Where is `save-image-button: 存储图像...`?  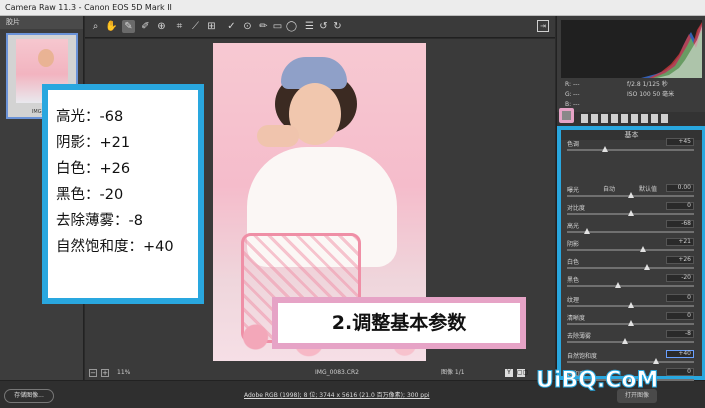 save-image-button: 存储图像... is located at coordinates (29, 396).